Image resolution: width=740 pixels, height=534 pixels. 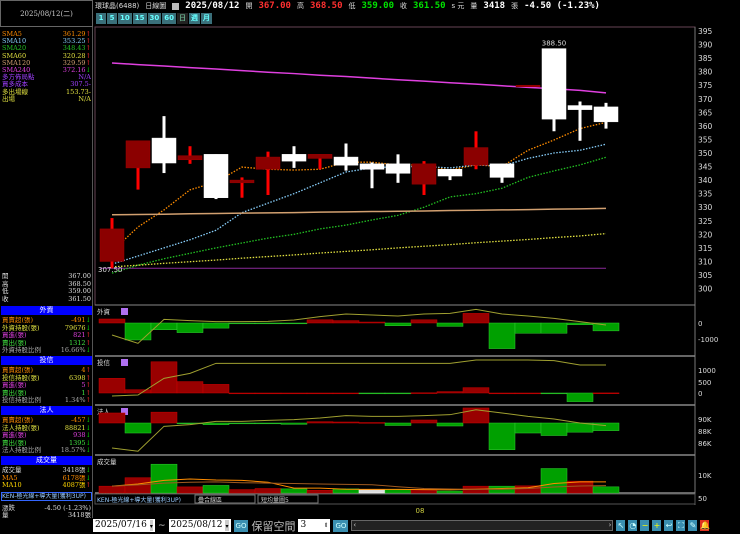 I want to click on period-button: 60, so click(x=169, y=18).